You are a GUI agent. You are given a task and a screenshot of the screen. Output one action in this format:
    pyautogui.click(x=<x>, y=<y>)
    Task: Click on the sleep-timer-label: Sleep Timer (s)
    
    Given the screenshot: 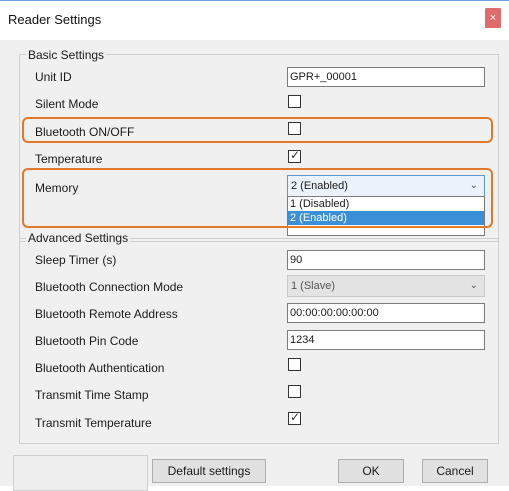 What is the action you would take?
    pyautogui.click(x=76, y=260)
    